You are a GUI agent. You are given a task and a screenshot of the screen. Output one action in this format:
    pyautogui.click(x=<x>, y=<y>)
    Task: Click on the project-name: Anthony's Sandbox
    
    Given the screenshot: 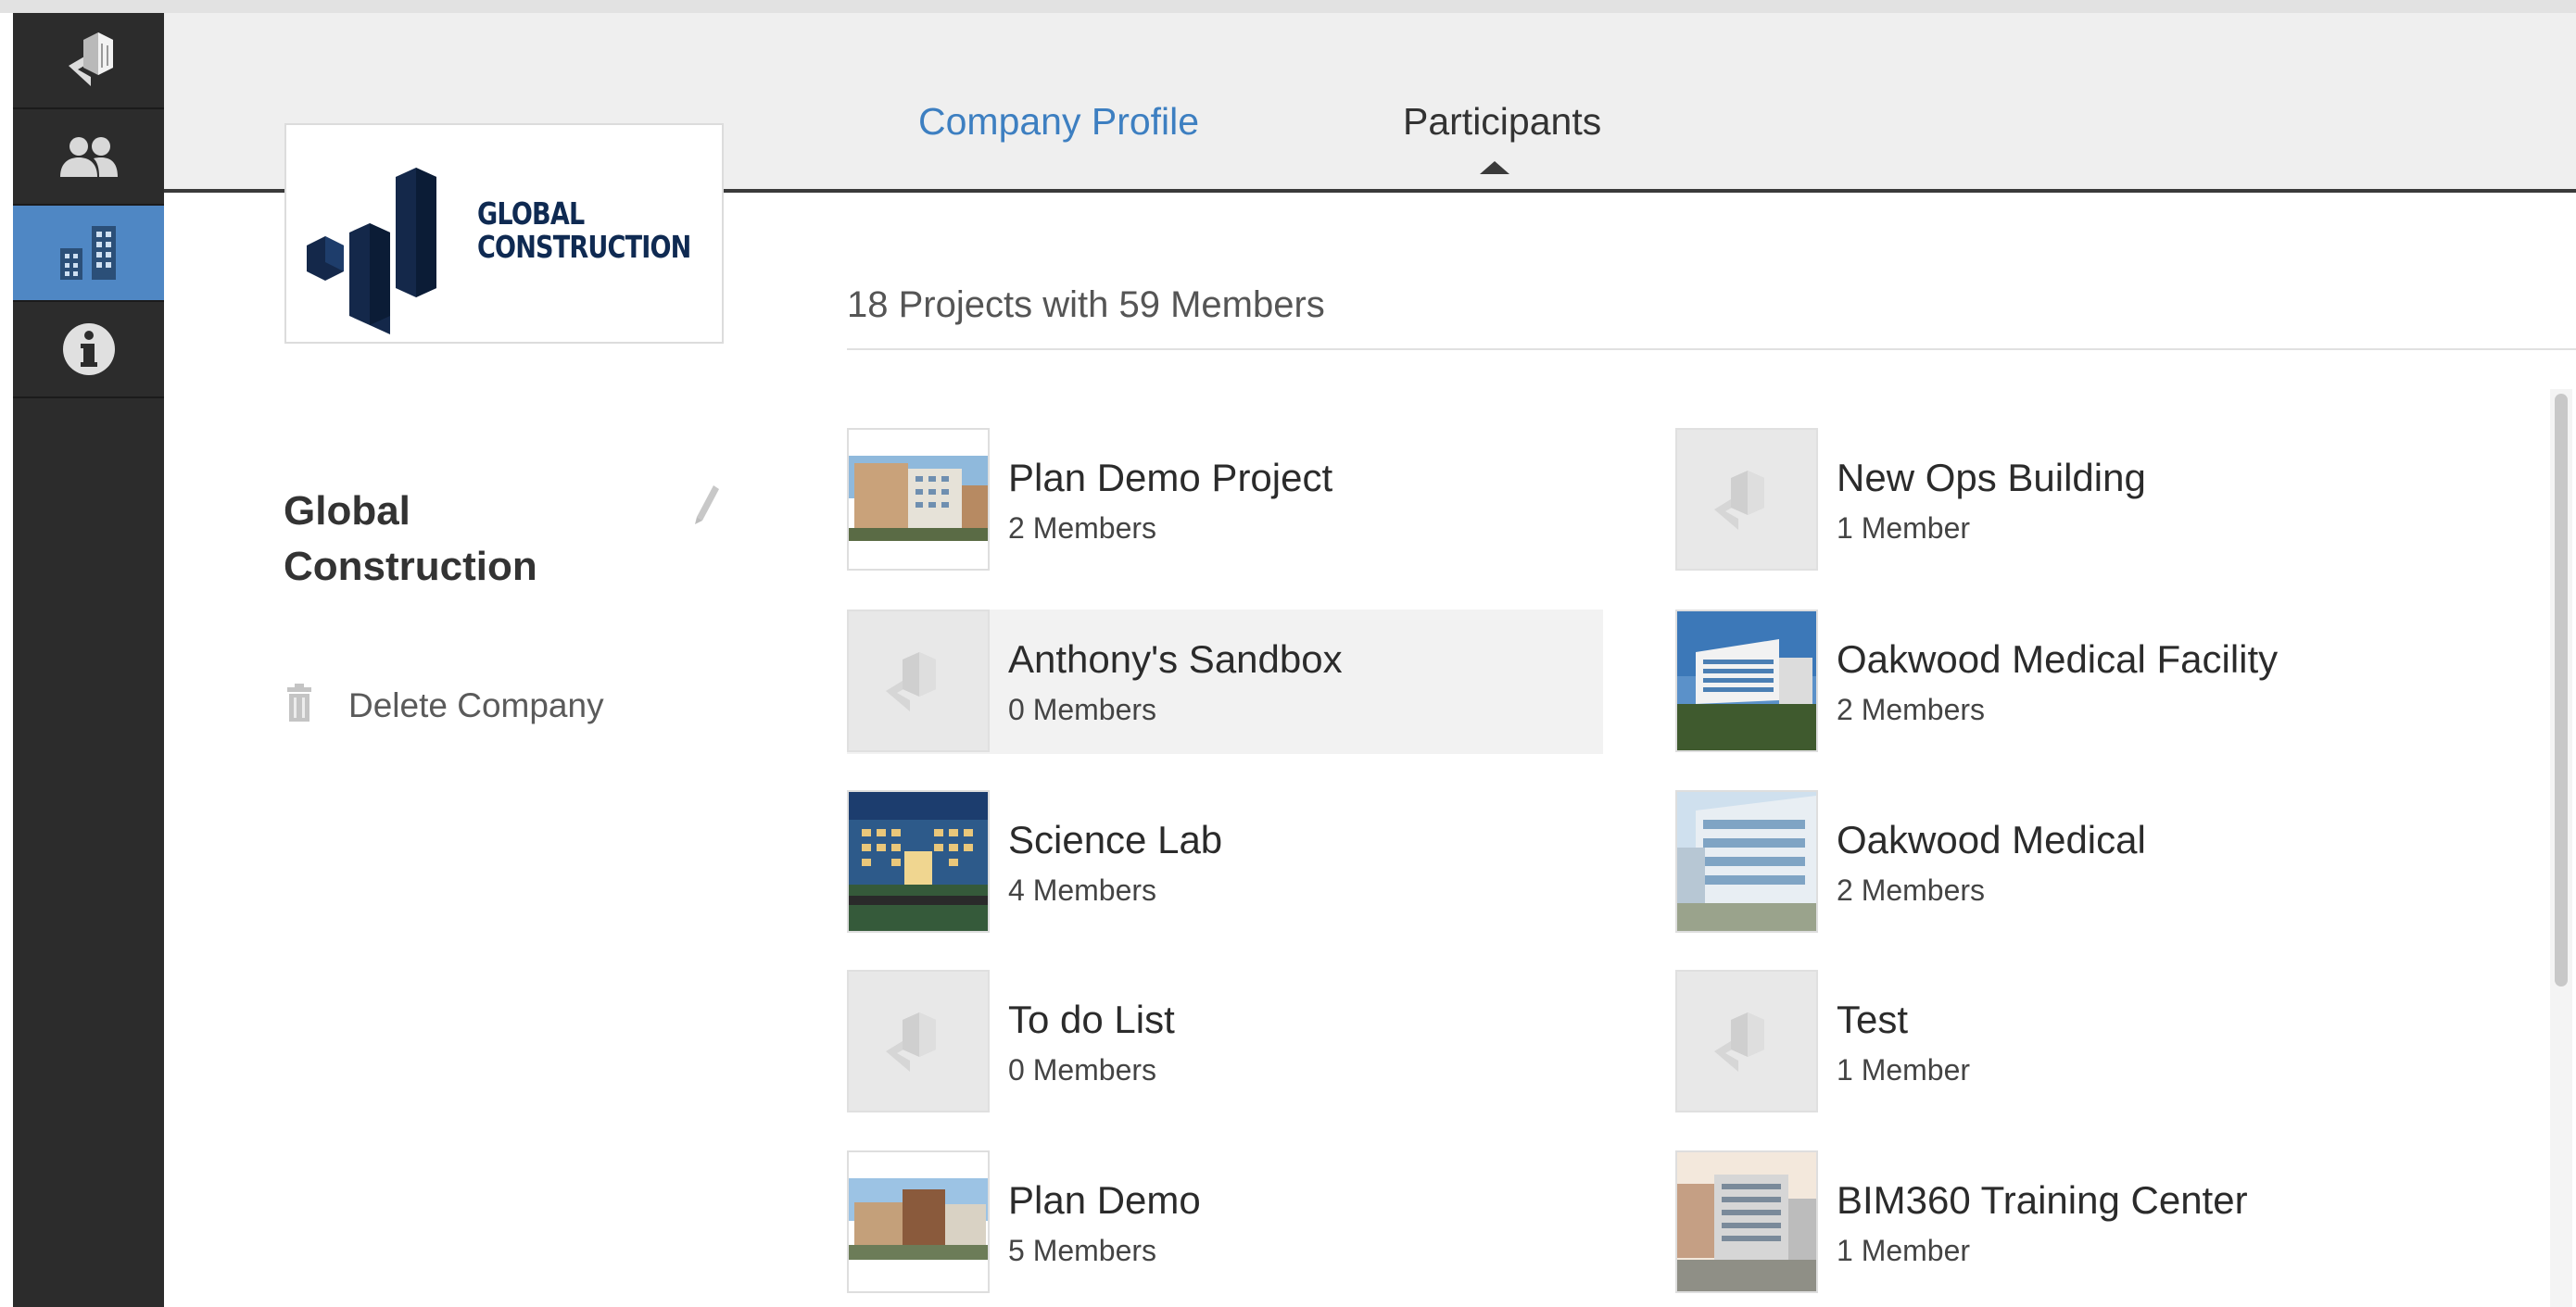 What is the action you would take?
    pyautogui.click(x=1175, y=659)
    